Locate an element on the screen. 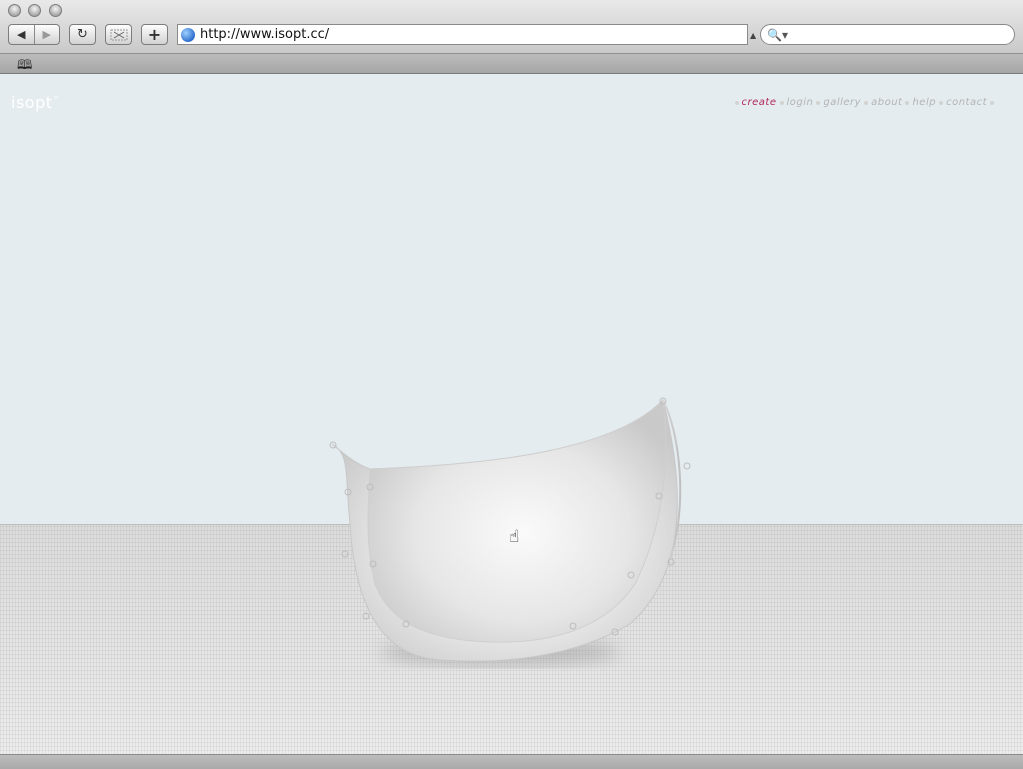 This screenshot has width=1023, height=769. close-window-button is located at coordinates (14, 10).